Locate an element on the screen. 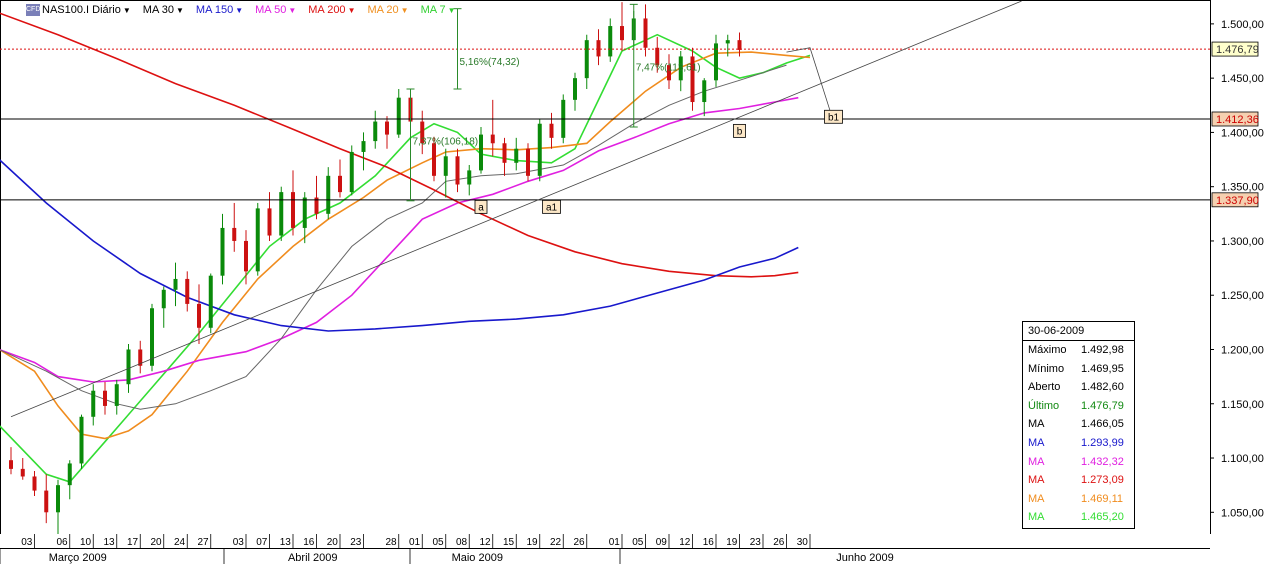  indicator-toggle: MA 30 ▼ is located at coordinates (163, 10).